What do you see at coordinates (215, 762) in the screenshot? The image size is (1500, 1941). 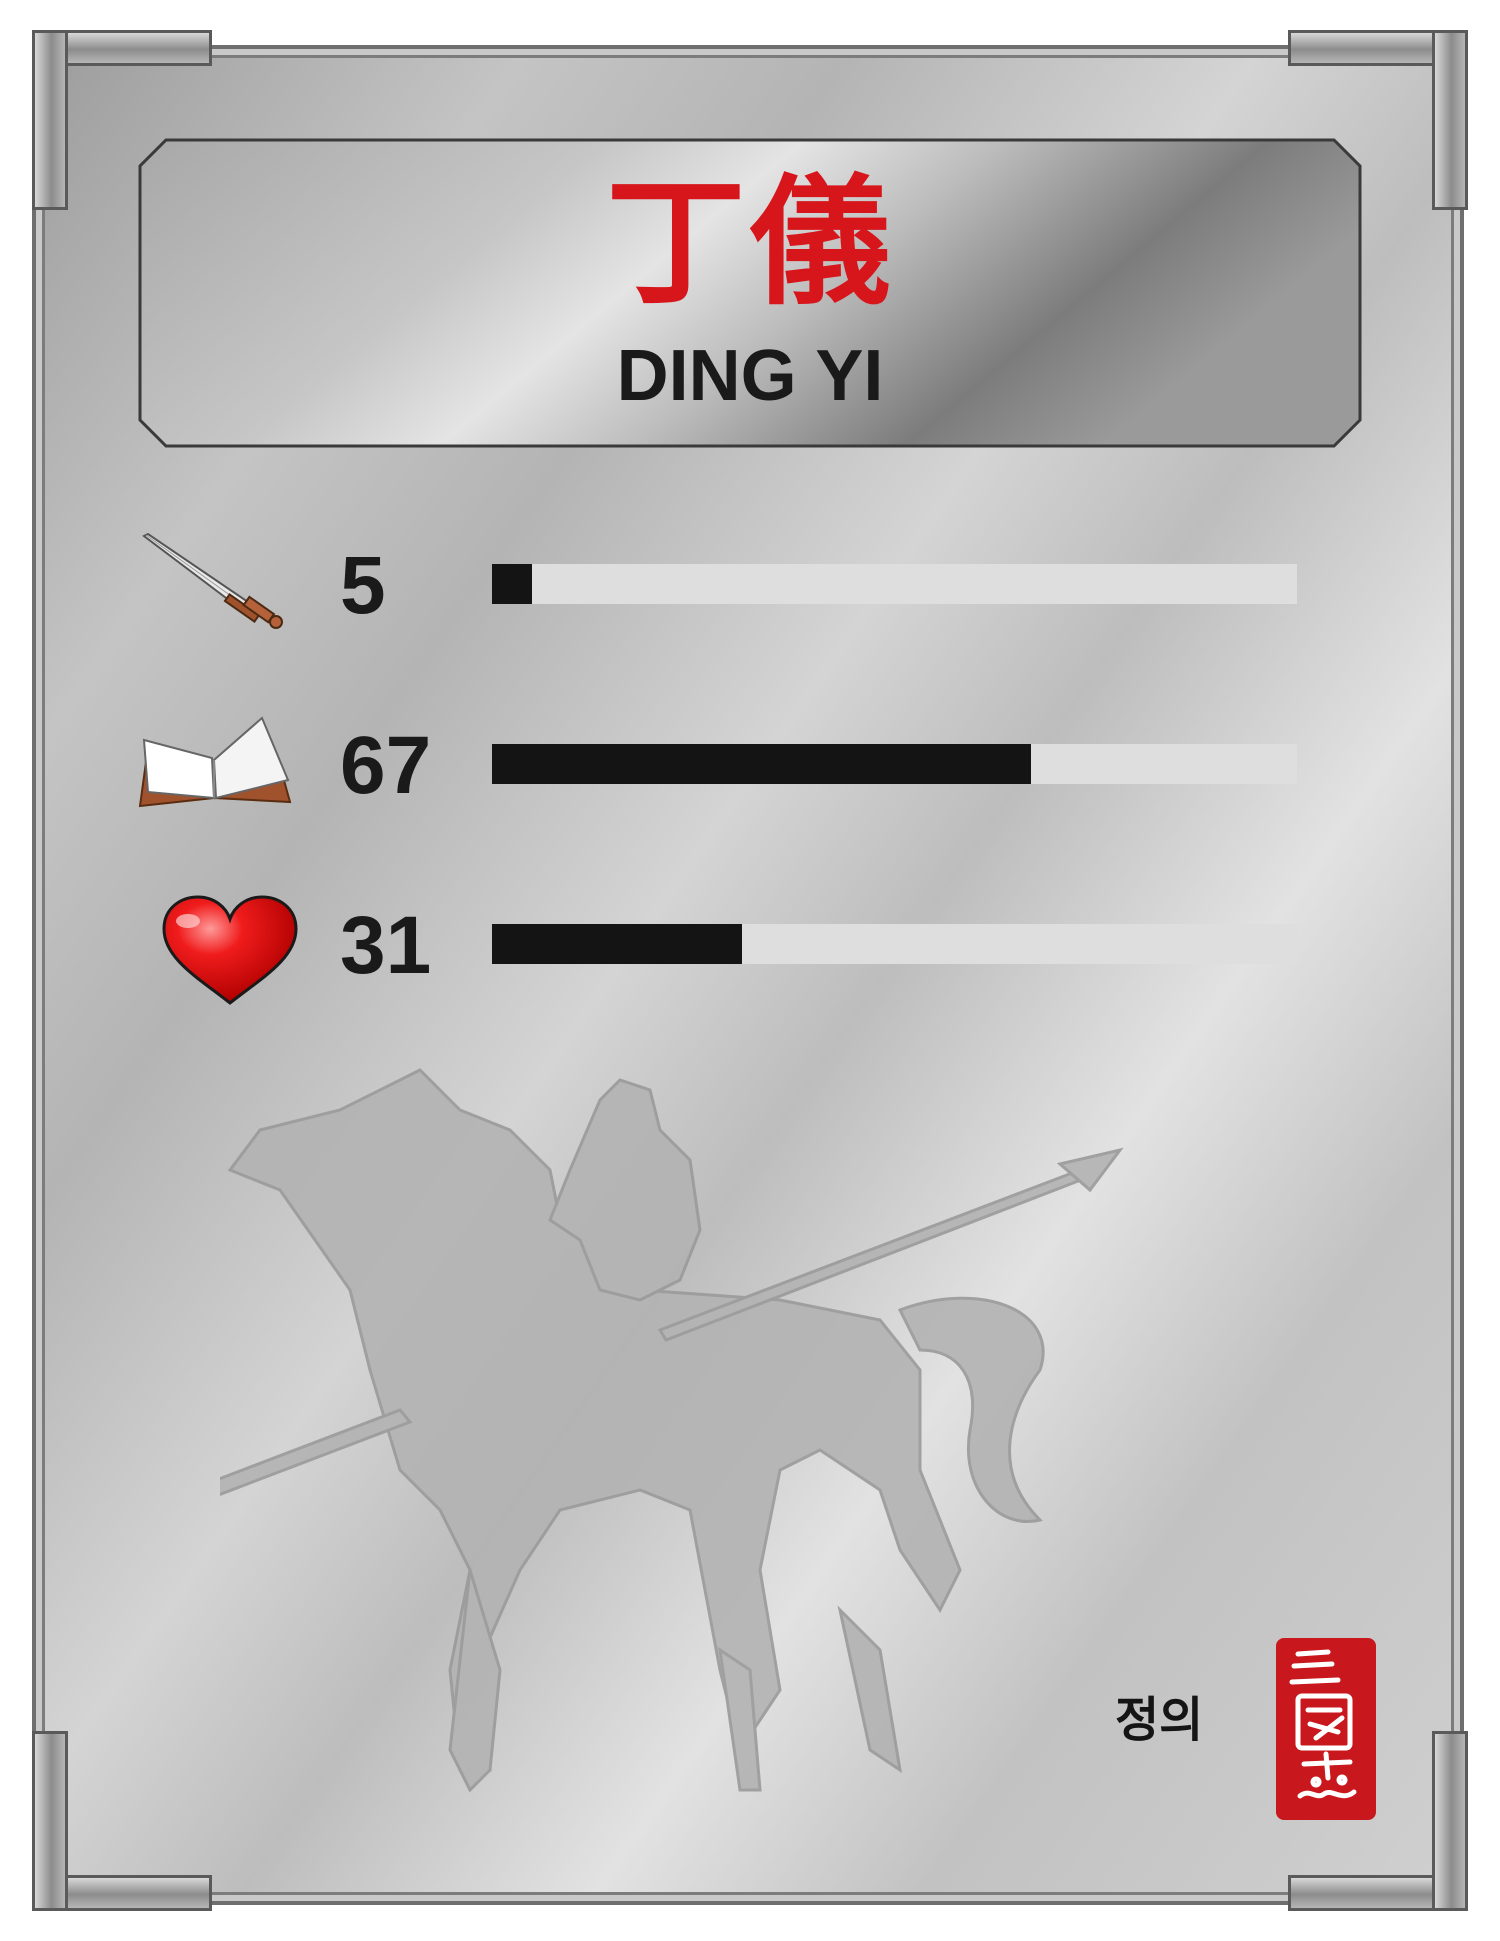 I see `book-icon` at bounding box center [215, 762].